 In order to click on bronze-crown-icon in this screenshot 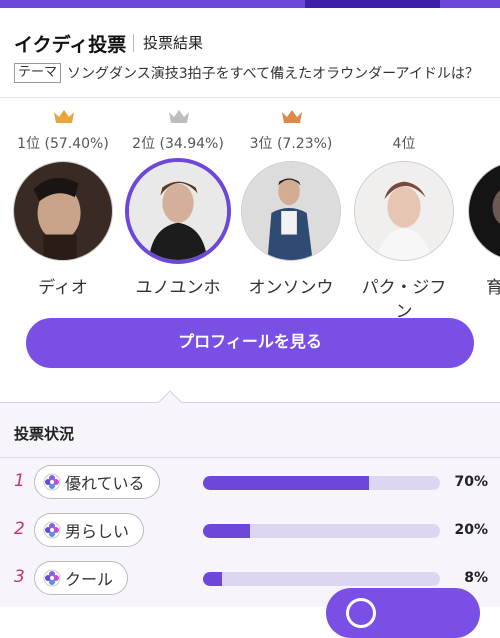, I will do `click(292, 116)`.